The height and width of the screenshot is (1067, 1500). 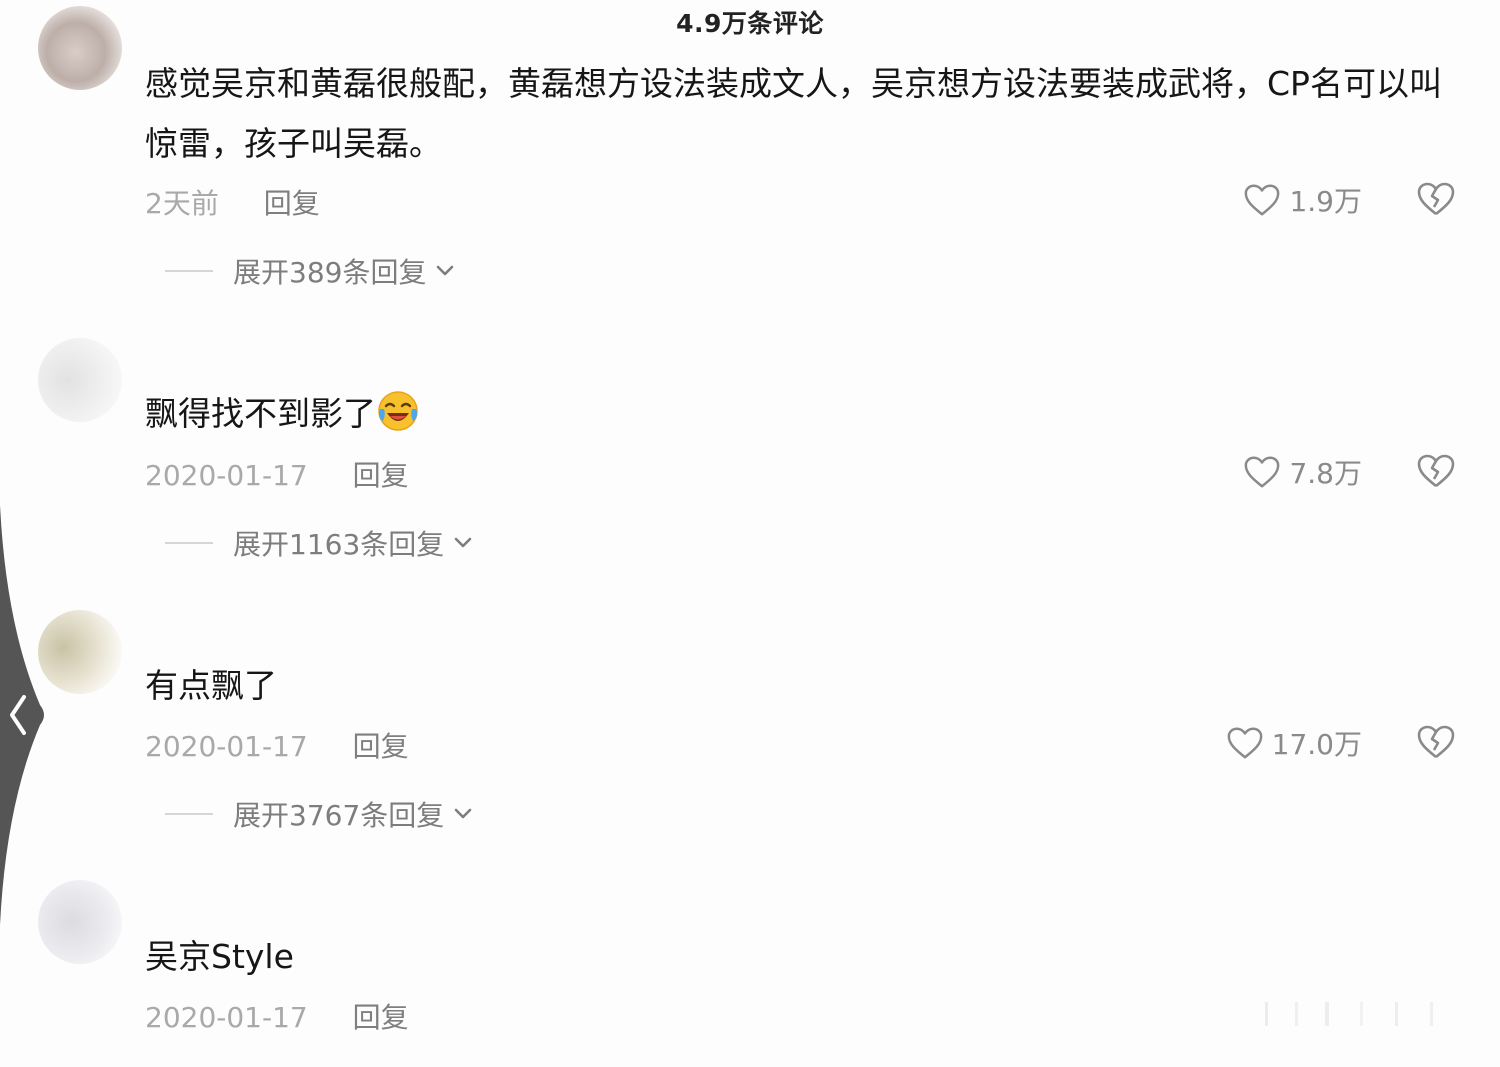 What do you see at coordinates (211, 685) in the screenshot?
I see `comment-text: 有点飘了` at bounding box center [211, 685].